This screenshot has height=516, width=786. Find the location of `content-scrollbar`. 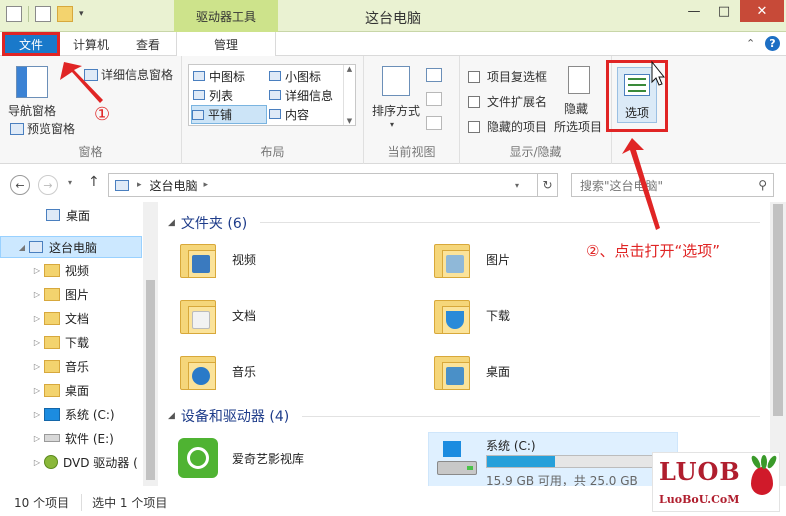

content-scrollbar is located at coordinates (778, 344).